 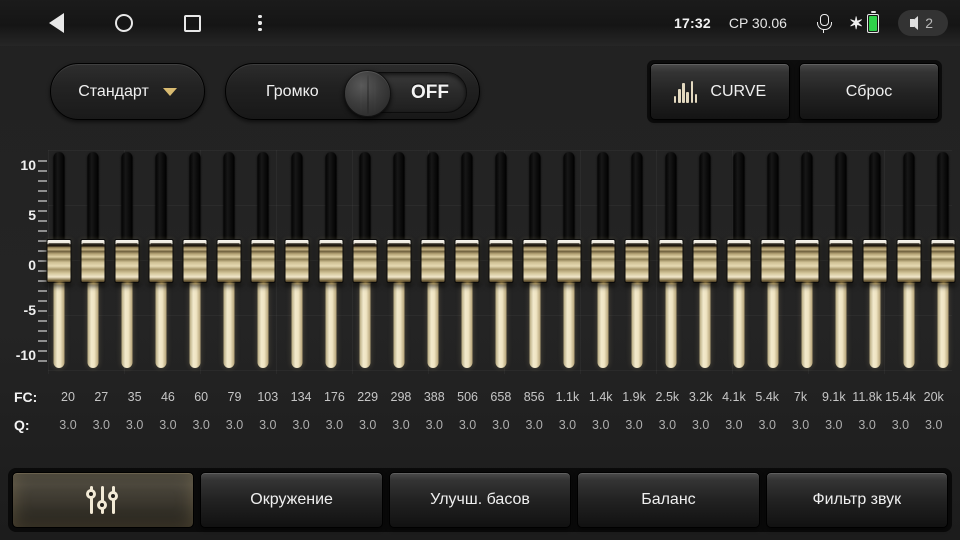 I want to click on fc-value: 658, so click(x=501, y=397).